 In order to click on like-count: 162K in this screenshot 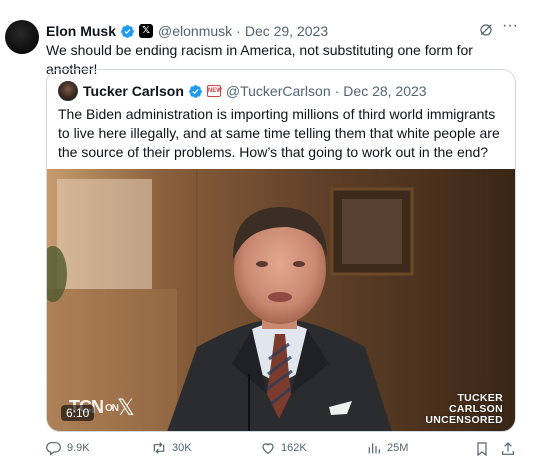, I will do `click(294, 448)`.